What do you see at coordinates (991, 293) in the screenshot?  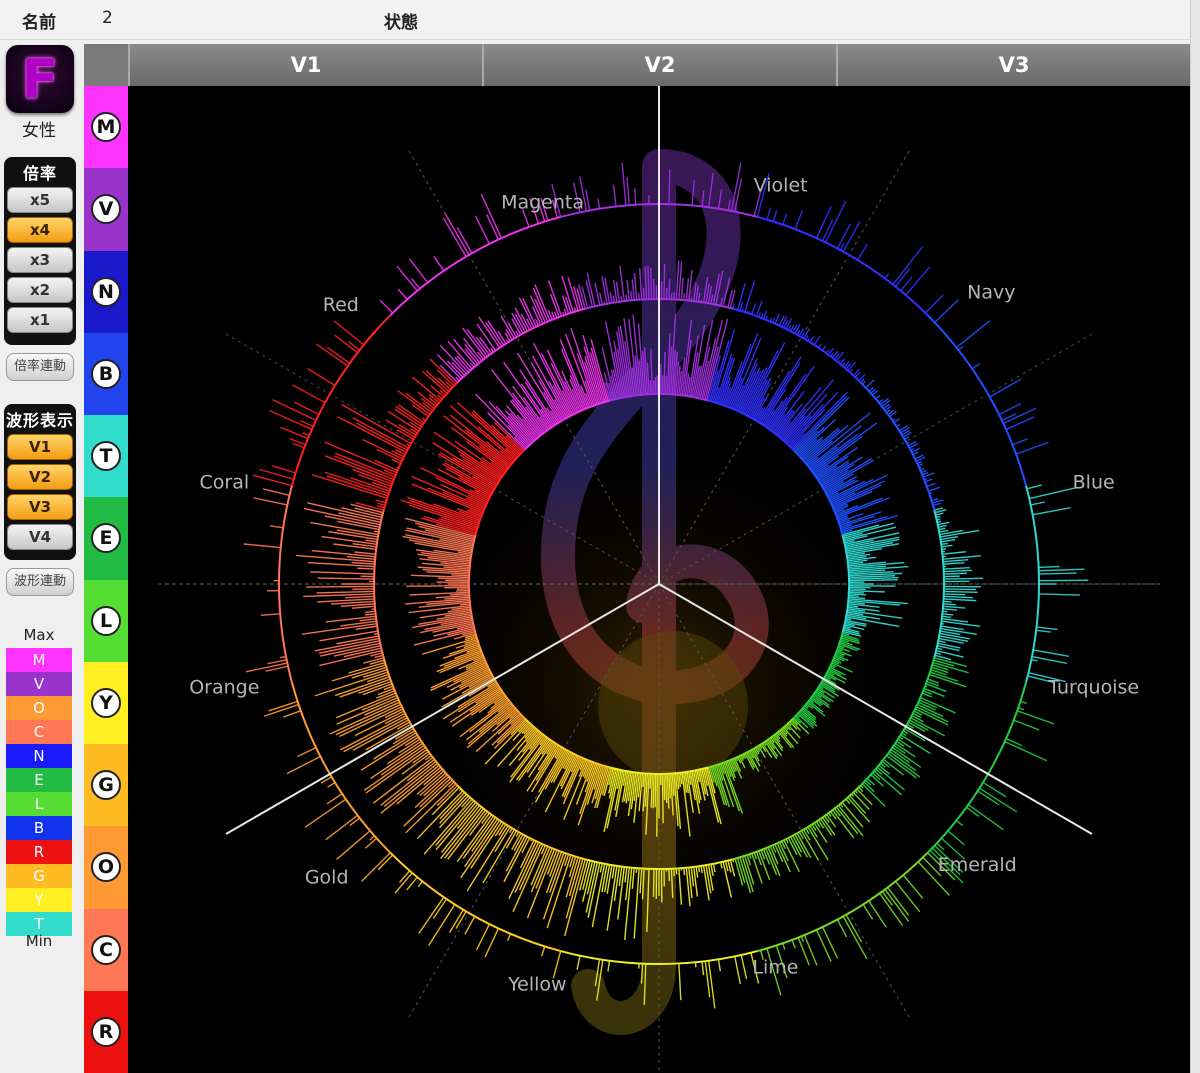 I see `sector-label-navy: Navy` at bounding box center [991, 293].